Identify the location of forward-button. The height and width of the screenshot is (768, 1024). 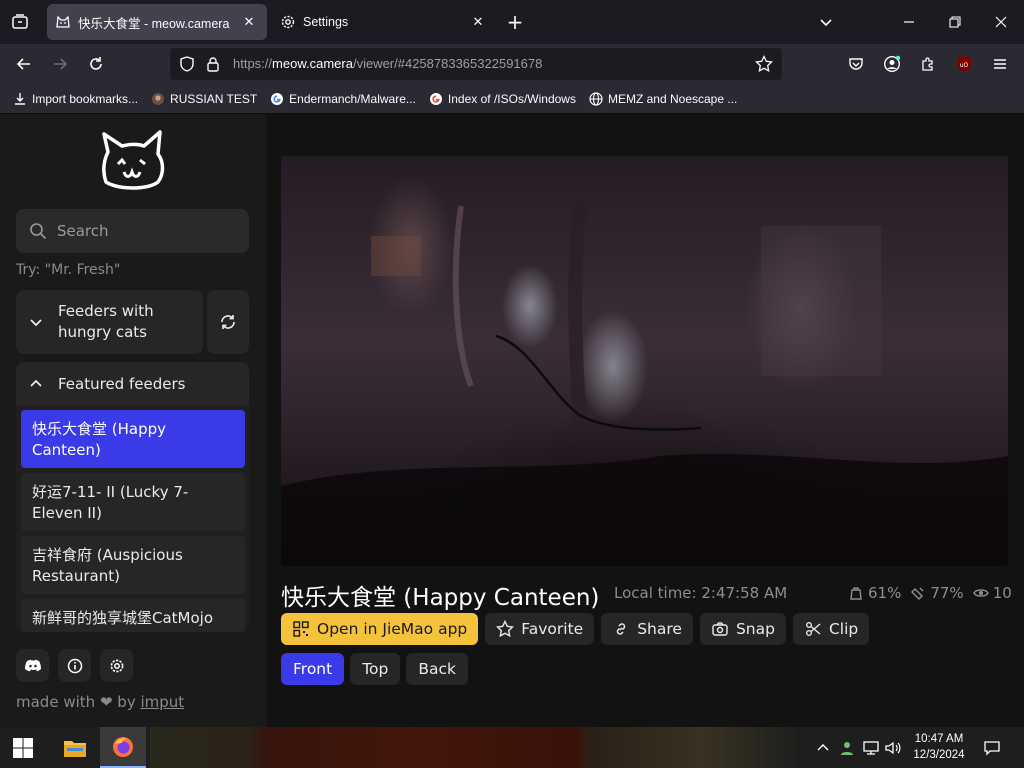
(60, 64).